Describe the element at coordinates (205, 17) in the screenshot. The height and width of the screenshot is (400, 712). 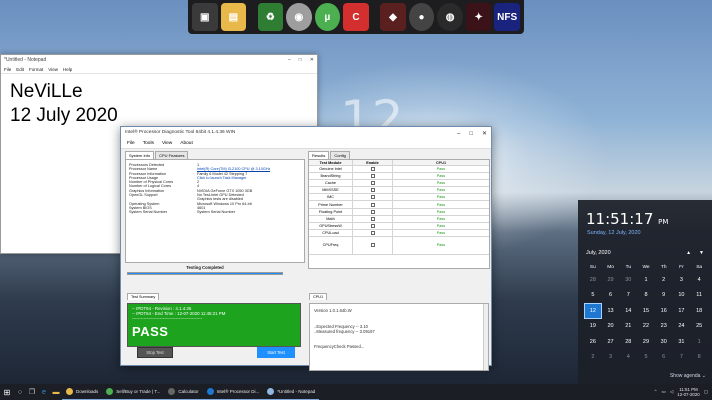
I see `computer-icon: ▣` at that location.